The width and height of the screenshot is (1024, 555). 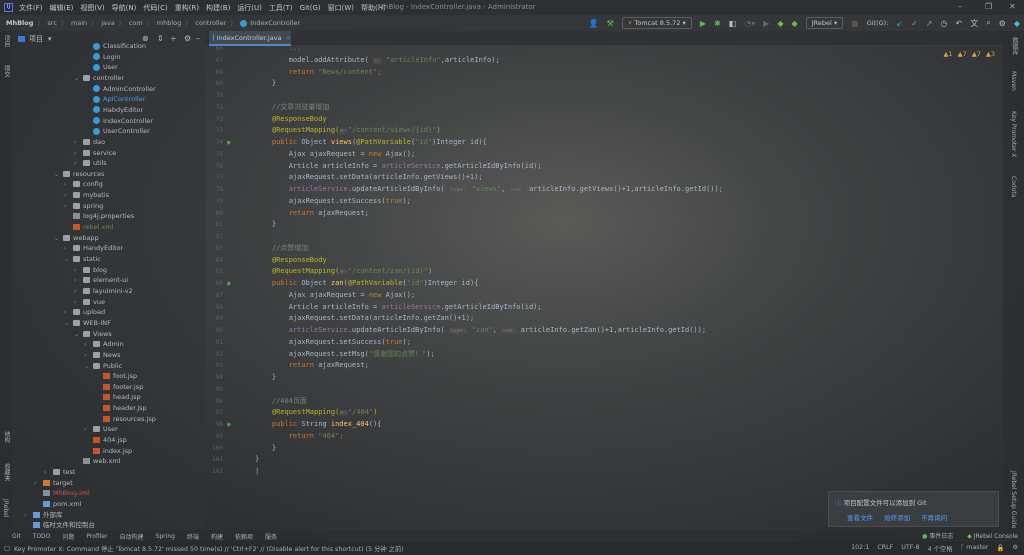 I want to click on menu-item: 导航(N), so click(x=124, y=8).